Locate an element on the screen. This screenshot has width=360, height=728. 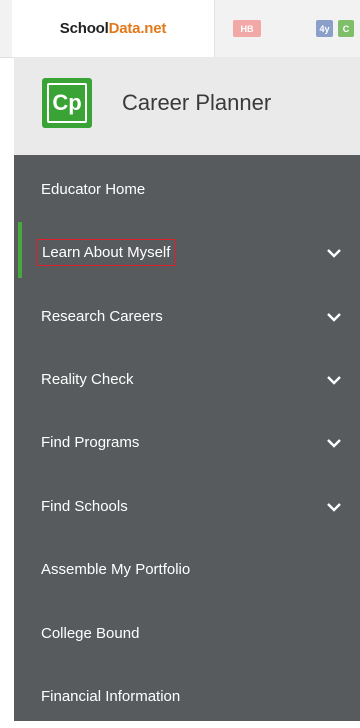
career-planner-logo: Cp is located at coordinates (67, 103).